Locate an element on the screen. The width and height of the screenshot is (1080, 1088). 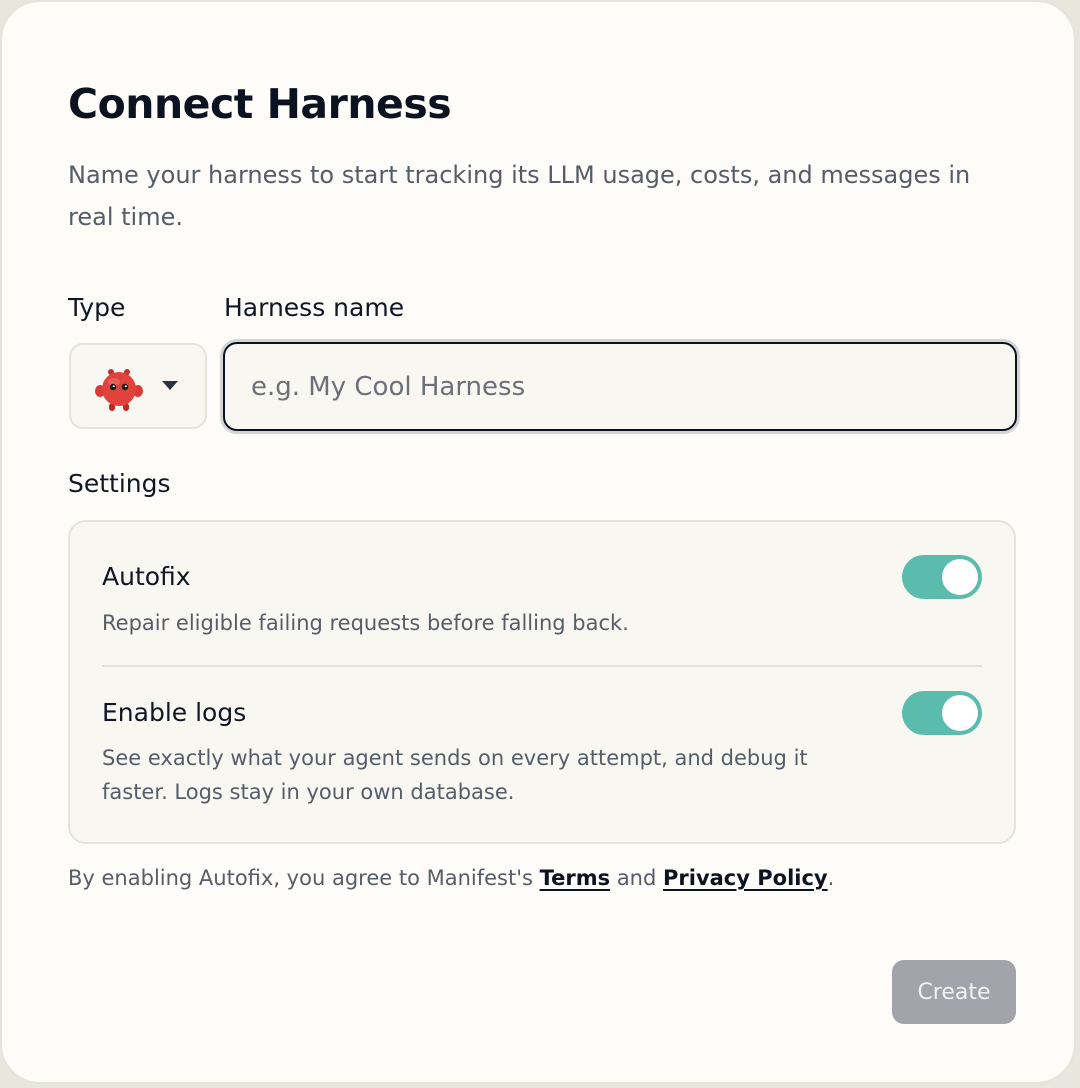
red-mascot-icon is located at coordinates (119, 390).